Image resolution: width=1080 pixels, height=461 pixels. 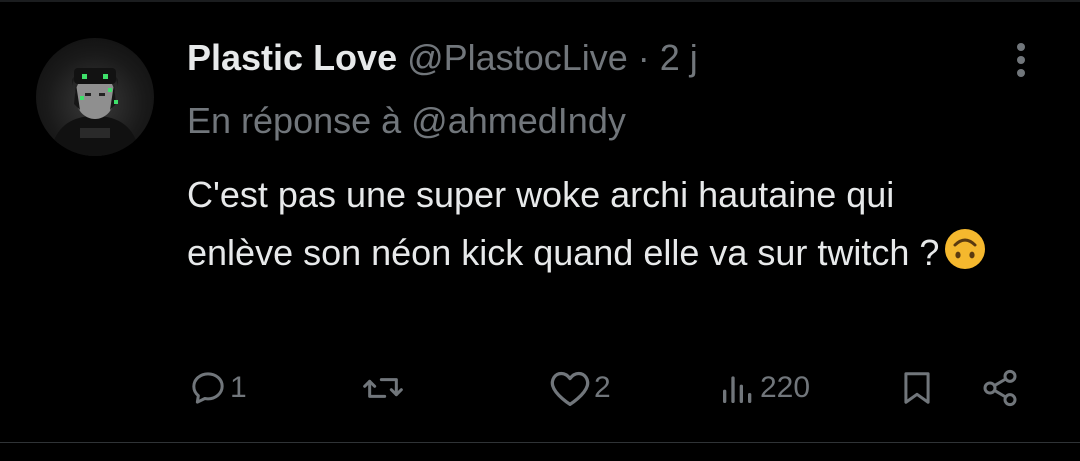 I want to click on retweet-button, so click(x=384, y=388).